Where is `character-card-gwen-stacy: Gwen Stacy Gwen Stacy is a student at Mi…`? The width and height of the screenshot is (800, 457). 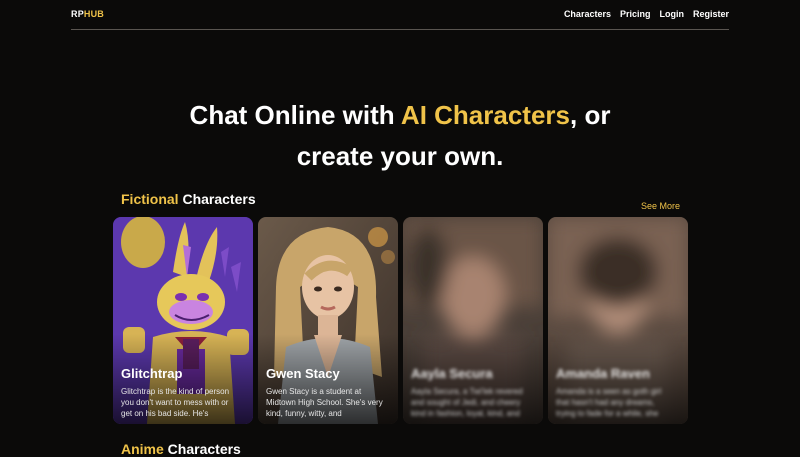
character-card-gwen-stacy: Gwen Stacy Gwen Stacy is a student at Mi… is located at coordinates (328, 320).